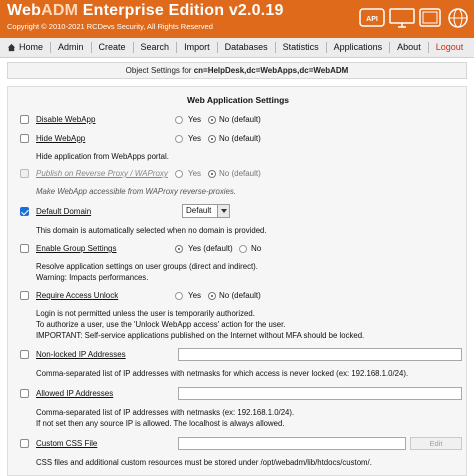 The image size is (474, 476). Describe the element at coordinates (60, 138) in the screenshot. I see `hide-webapp-label: Hide WebApp` at that location.